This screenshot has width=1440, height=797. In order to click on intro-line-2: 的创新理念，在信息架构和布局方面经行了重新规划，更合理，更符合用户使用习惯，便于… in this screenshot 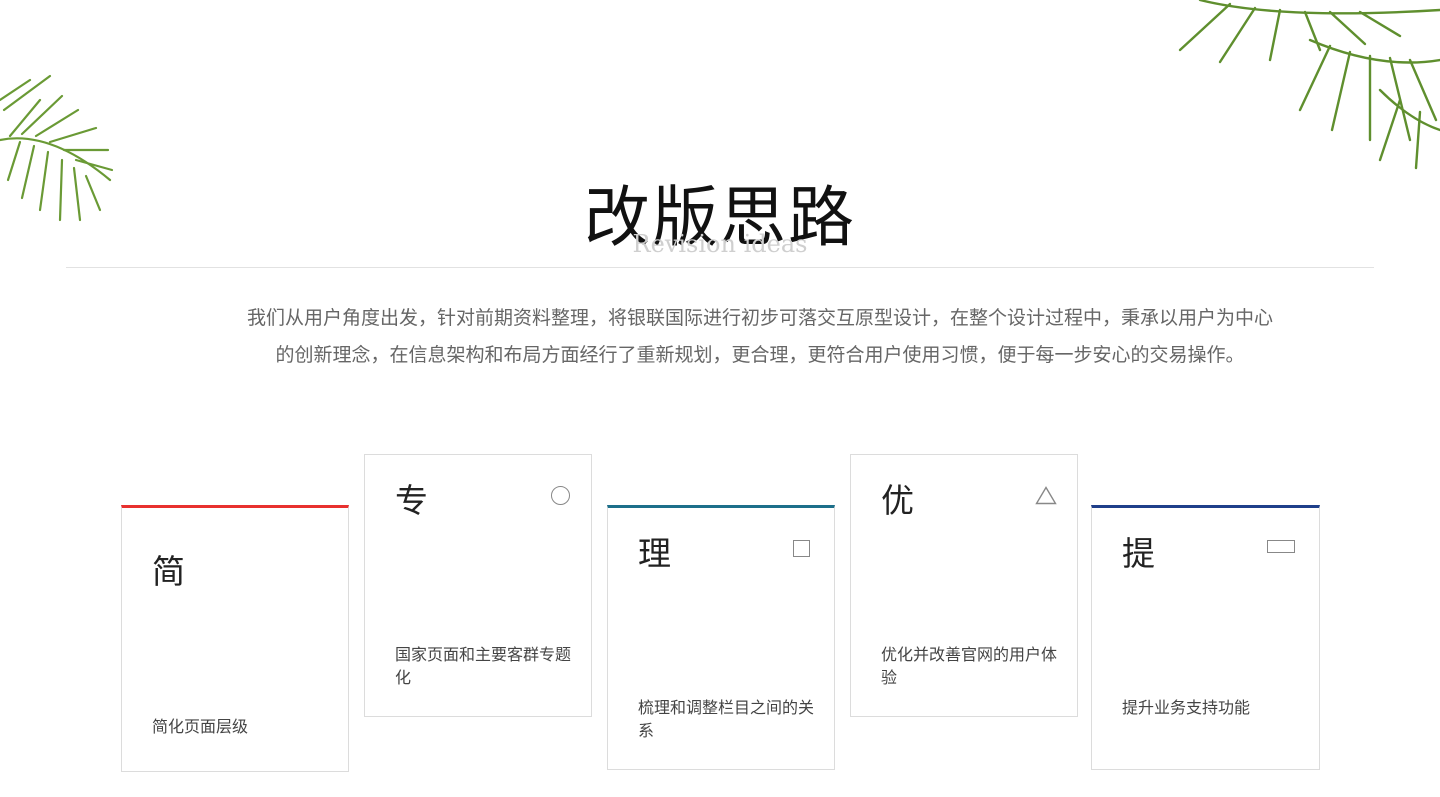, I will do `click(760, 355)`.